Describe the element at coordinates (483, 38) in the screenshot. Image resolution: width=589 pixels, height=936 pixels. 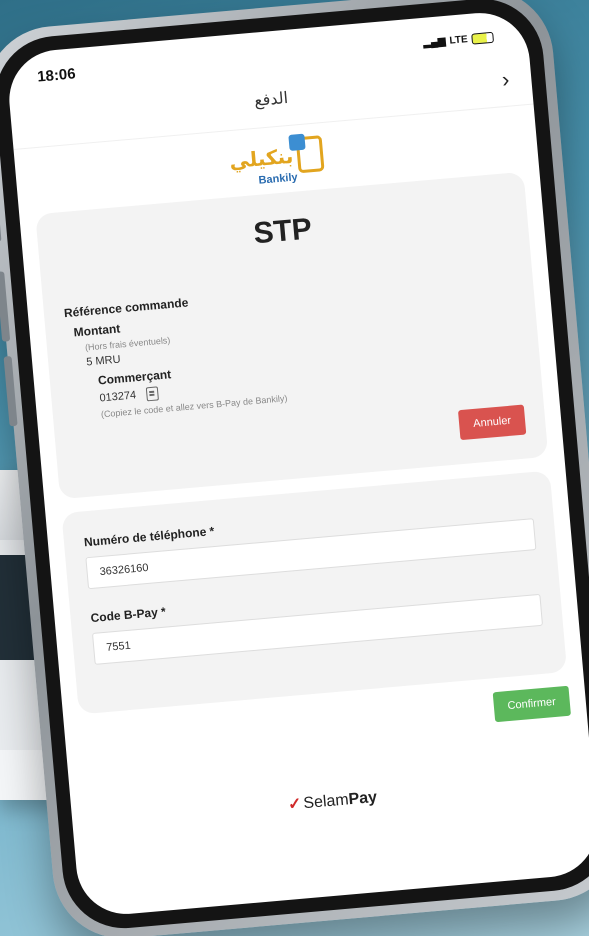
I see `battery-icon` at that location.